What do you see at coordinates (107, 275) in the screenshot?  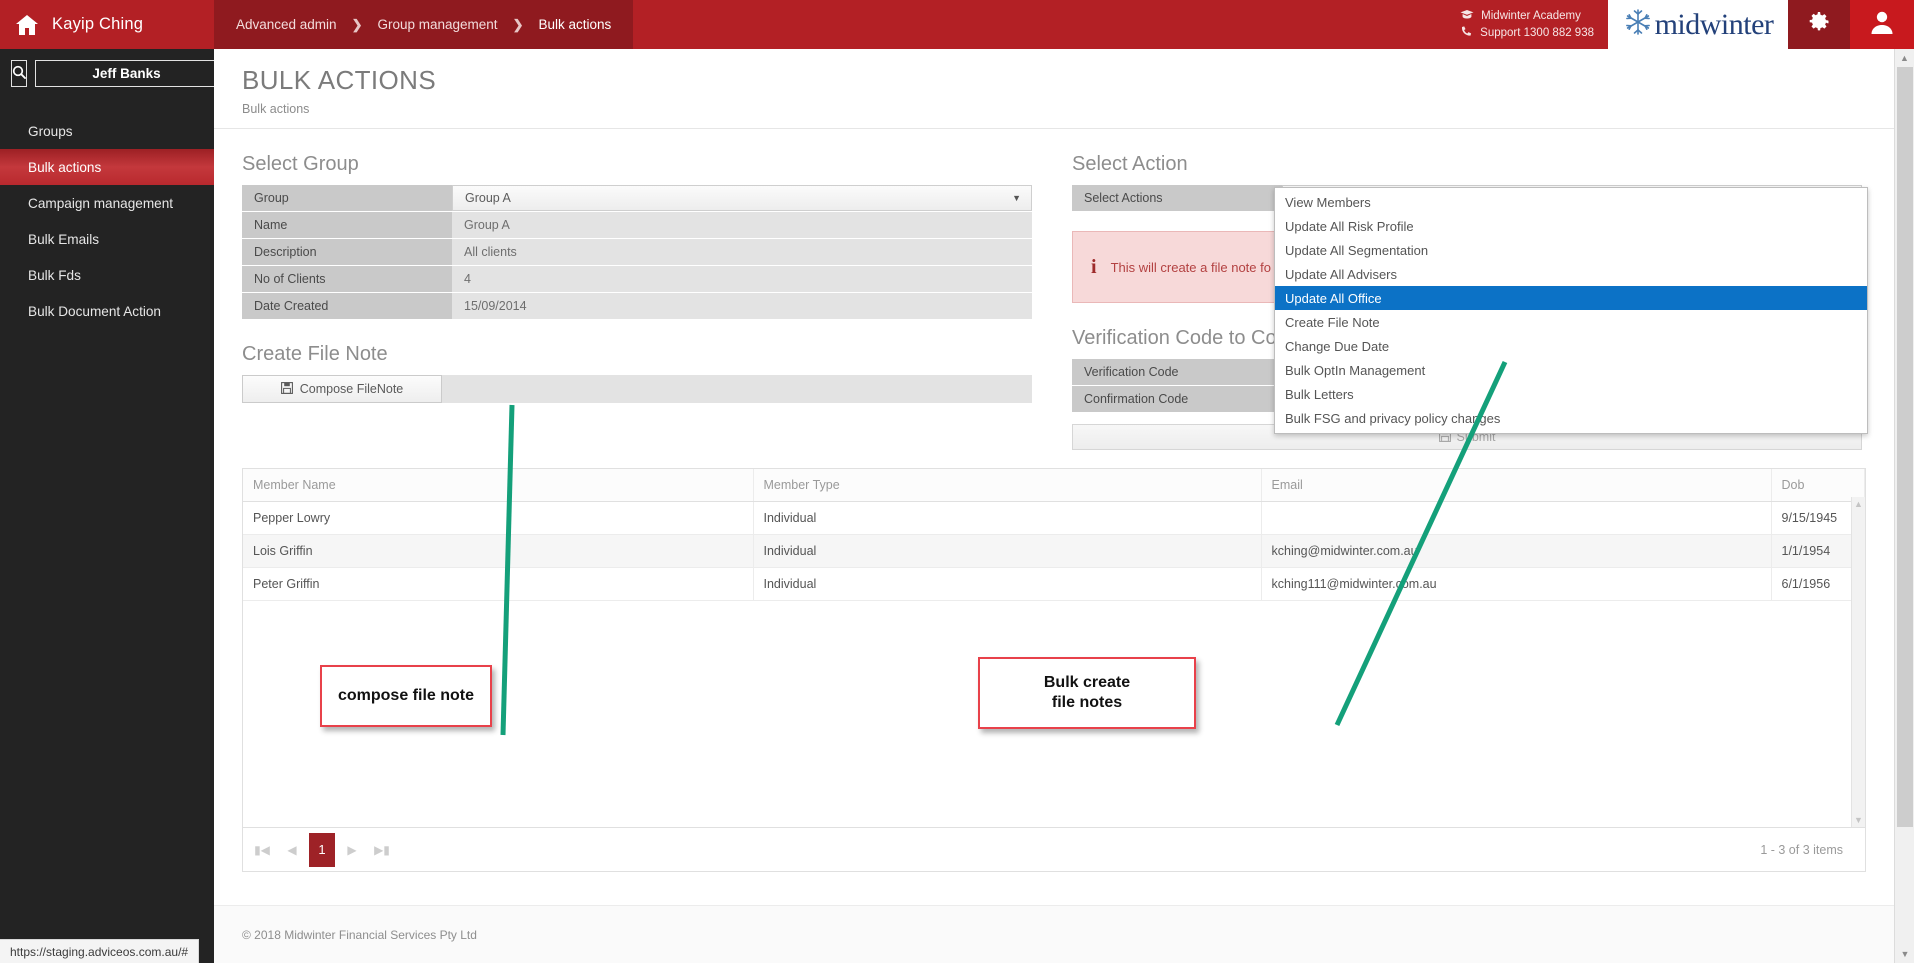 I see `sidebar-item-bulk-fds: Bulk Fds` at bounding box center [107, 275].